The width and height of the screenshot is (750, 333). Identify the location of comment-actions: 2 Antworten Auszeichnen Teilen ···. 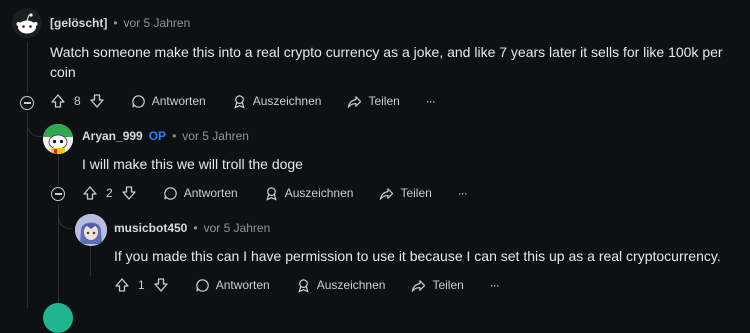
(275, 193).